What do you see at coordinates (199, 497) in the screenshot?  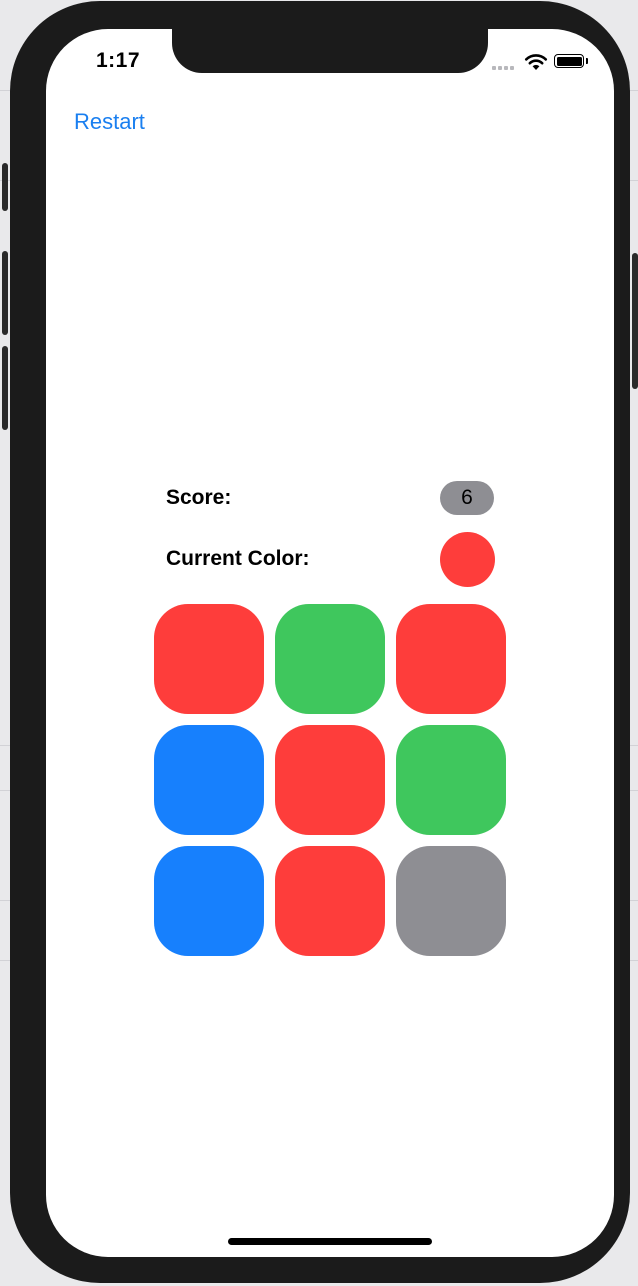 I see `score-label: Score:` at bounding box center [199, 497].